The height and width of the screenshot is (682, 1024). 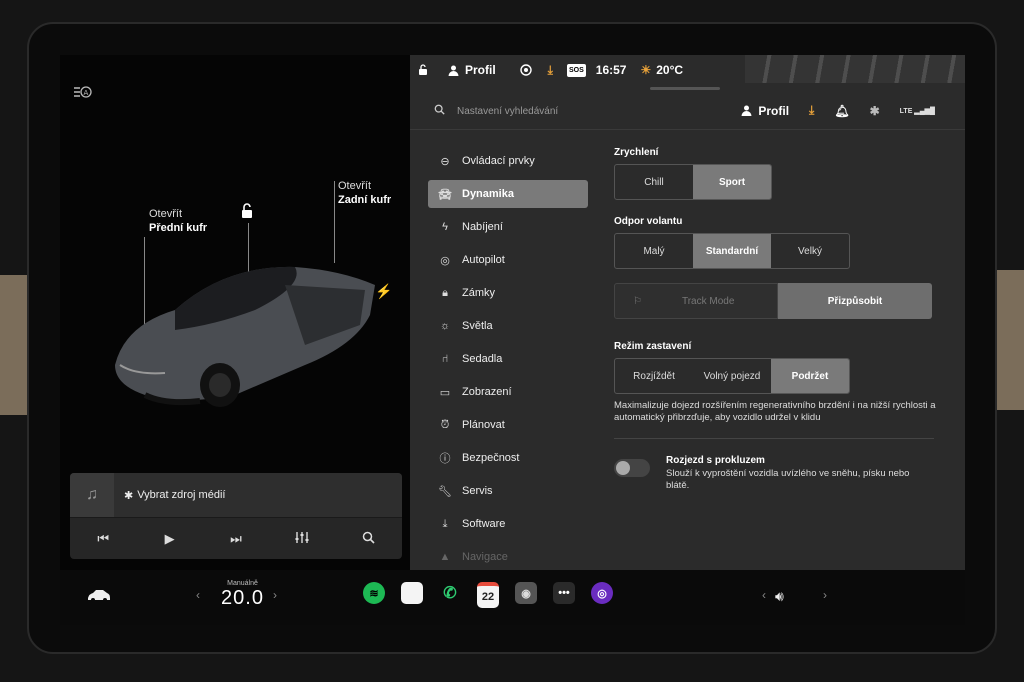 I want to click on toybox-icon: ◎, so click(x=602, y=593).